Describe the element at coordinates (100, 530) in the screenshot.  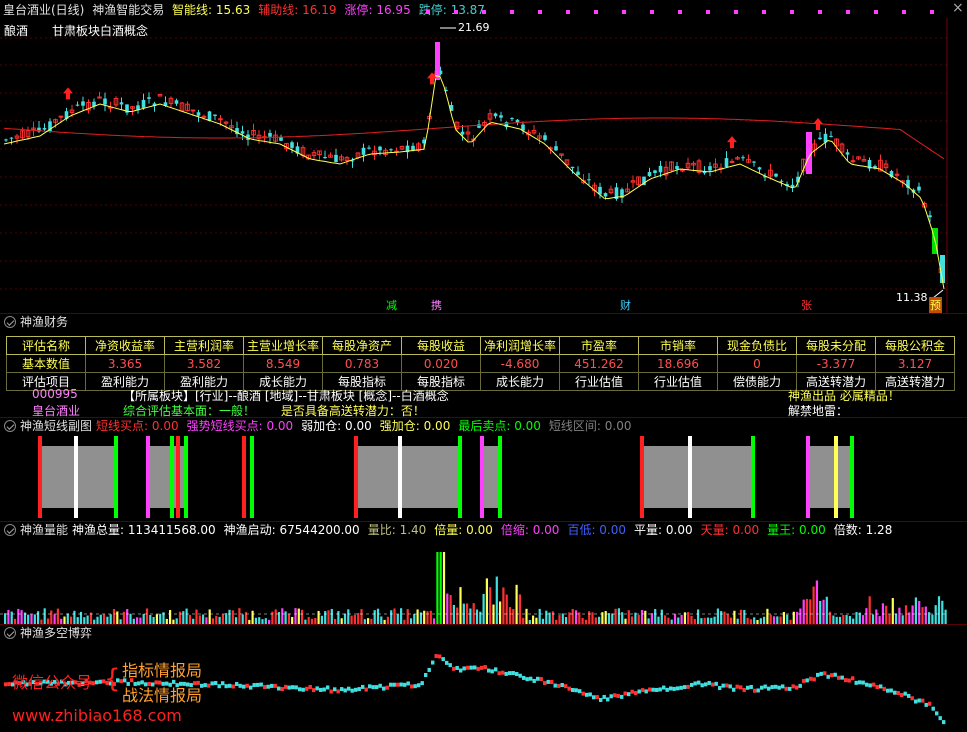
I see `volume-label: 神渔总量:` at that location.